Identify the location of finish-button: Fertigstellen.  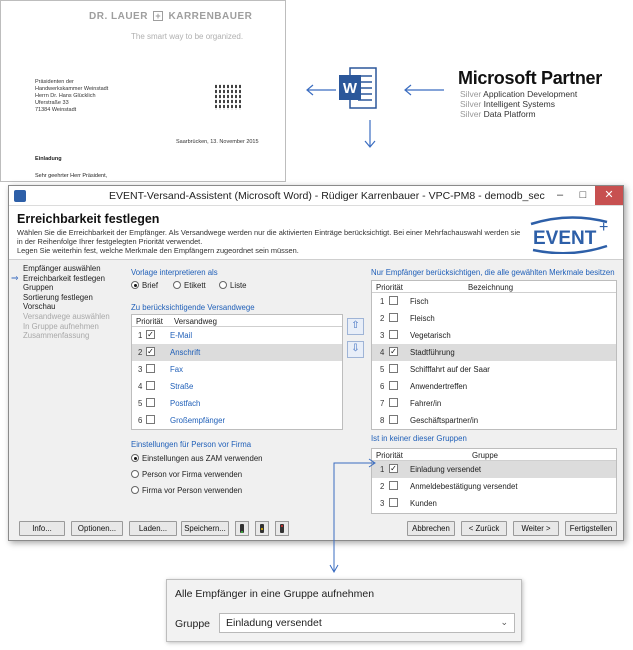
(591, 528).